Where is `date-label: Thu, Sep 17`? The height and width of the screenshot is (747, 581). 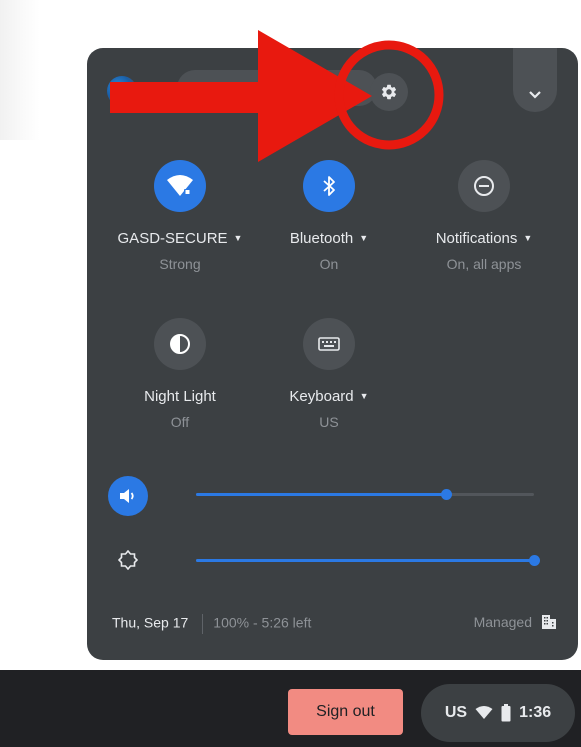
date-label: Thu, Sep 17 is located at coordinates (150, 623).